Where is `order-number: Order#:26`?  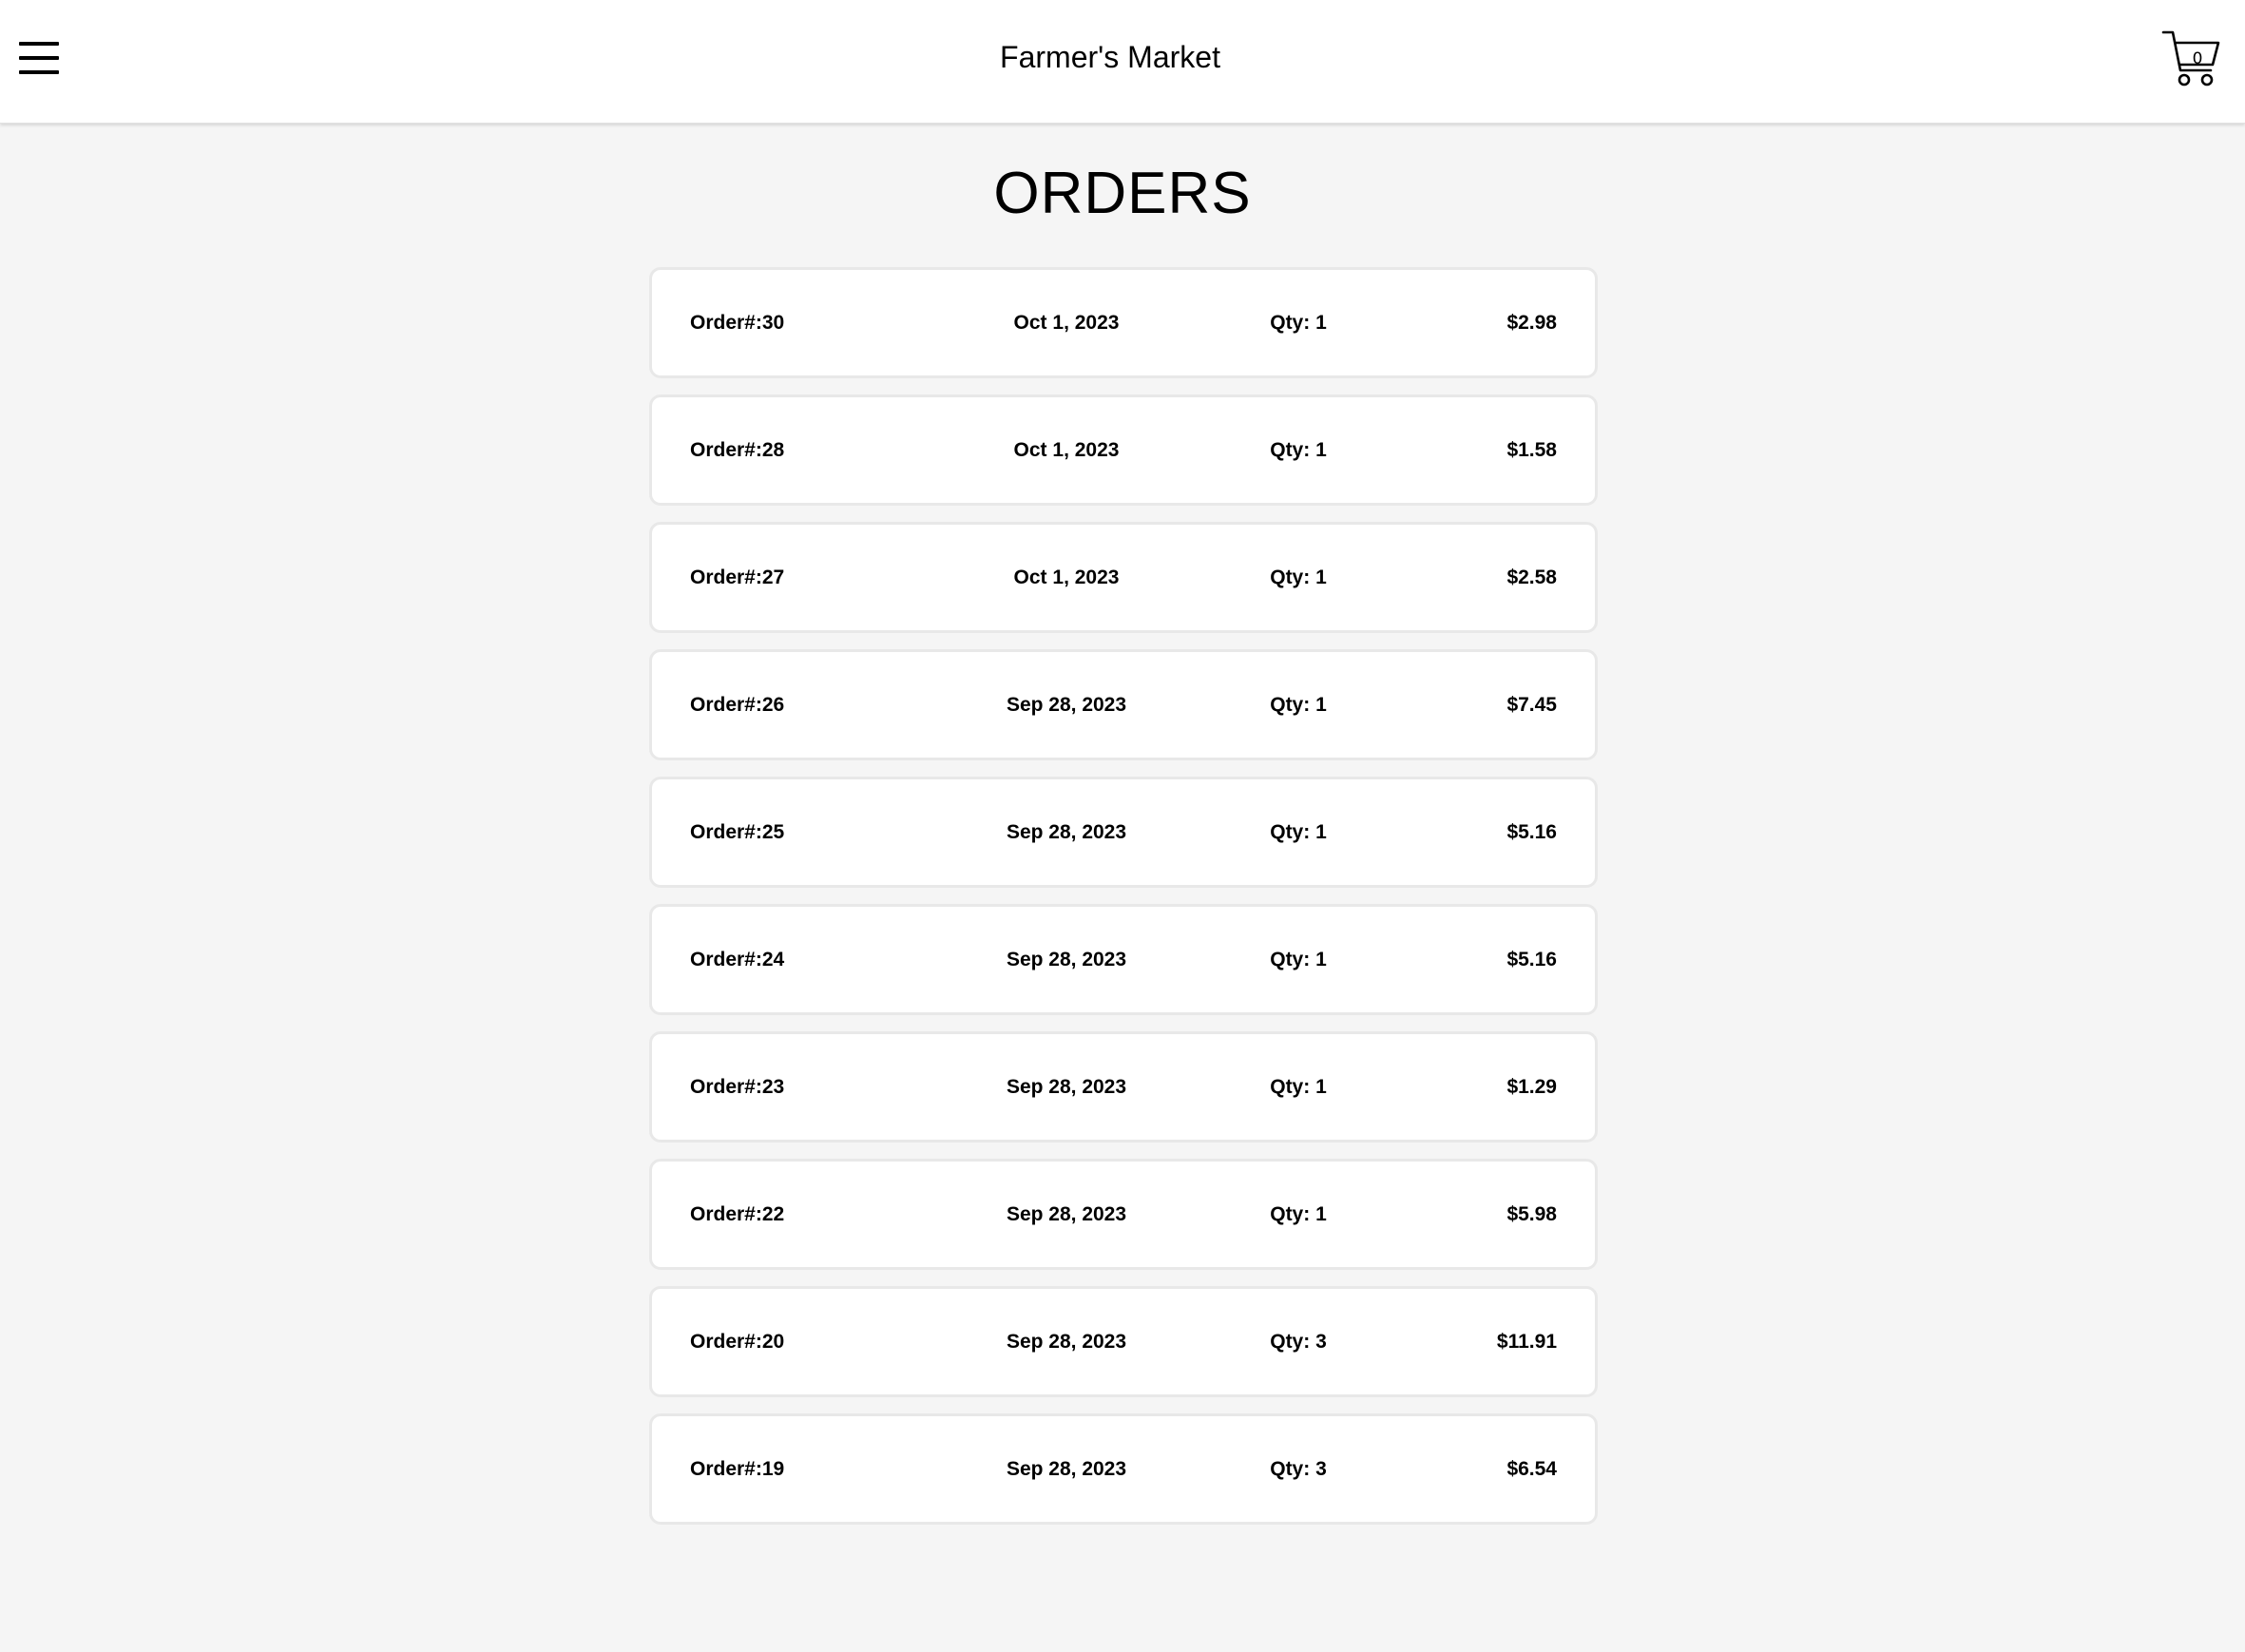 order-number: Order#:26 is located at coordinates (737, 705).